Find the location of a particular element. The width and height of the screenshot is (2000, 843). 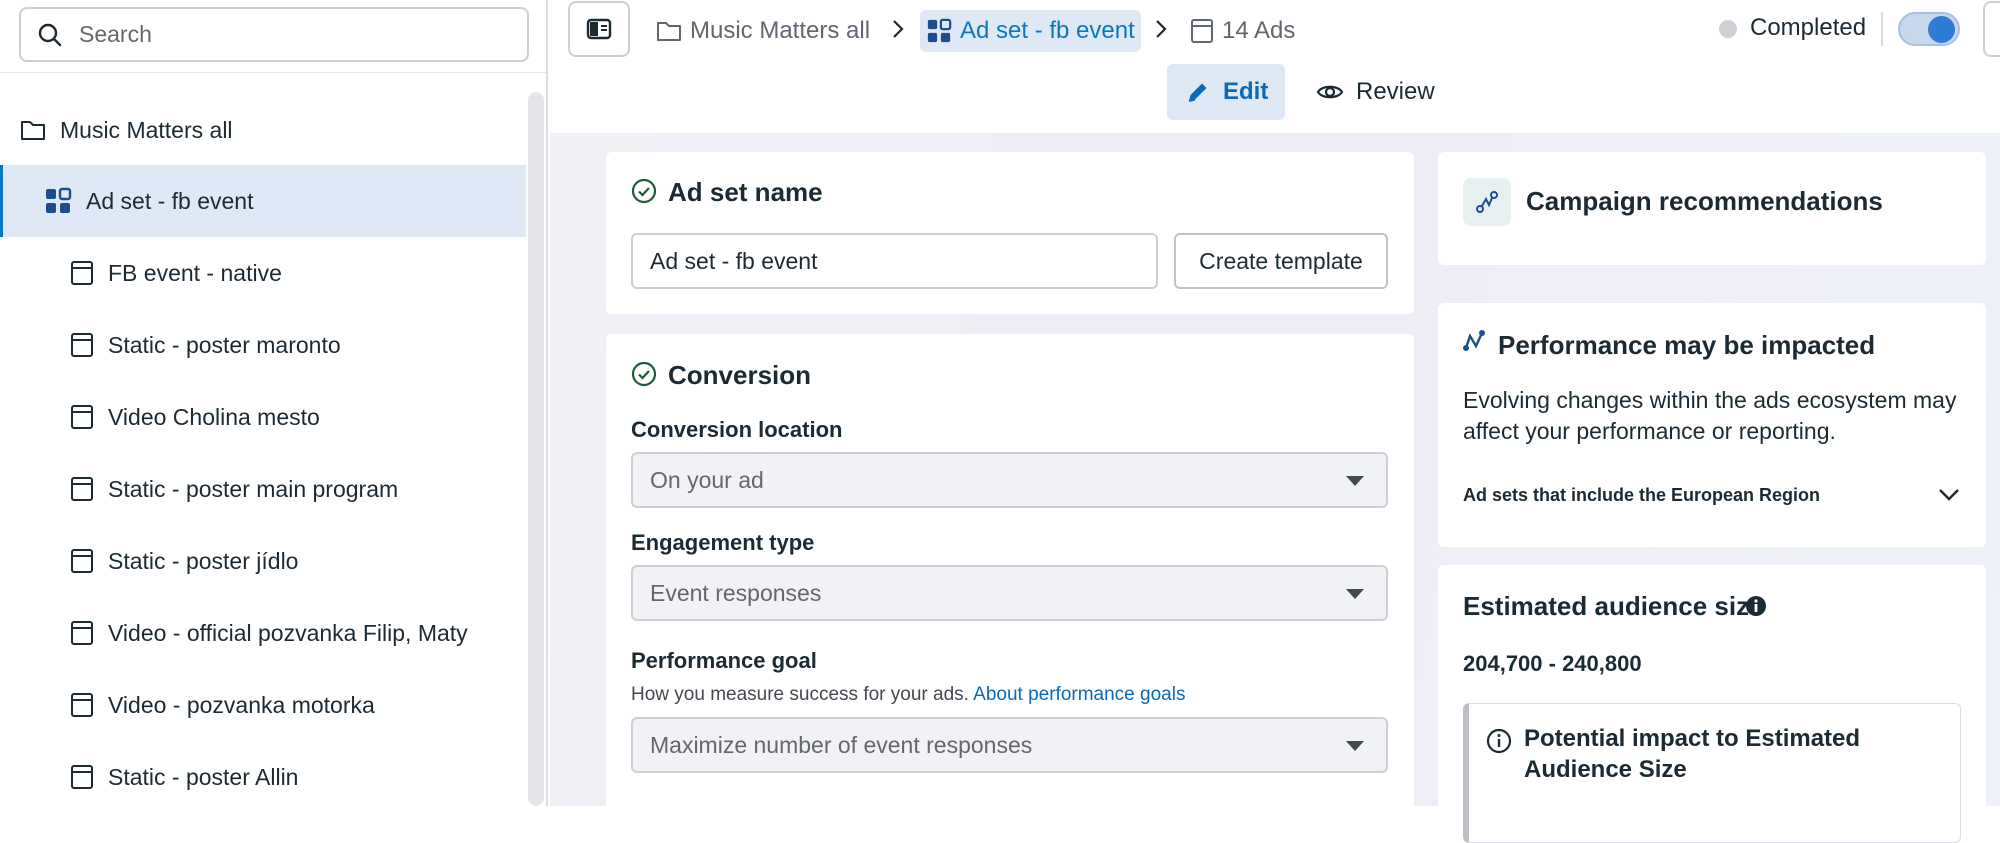

sidebar-scrollbar is located at coordinates (536, 449).